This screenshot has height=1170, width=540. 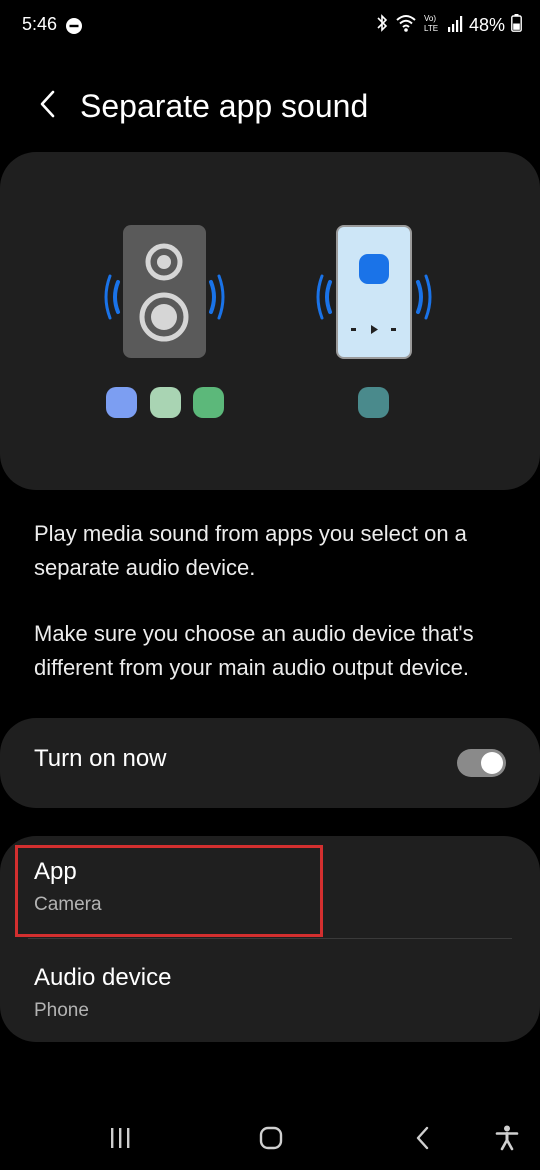 I want to click on nav-back-button, so click(x=423, y=1140).